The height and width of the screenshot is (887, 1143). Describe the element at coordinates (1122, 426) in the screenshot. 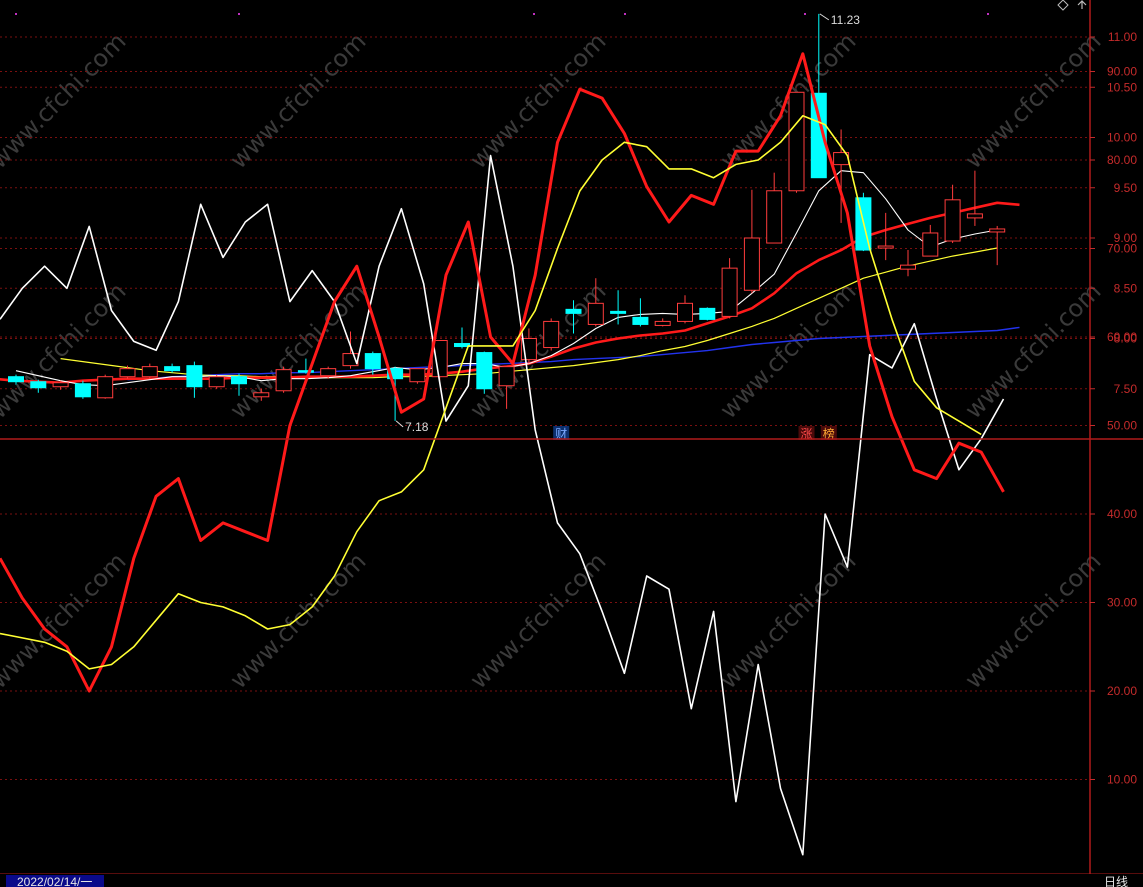

I see `indicator-tick-label: 50.00` at that location.